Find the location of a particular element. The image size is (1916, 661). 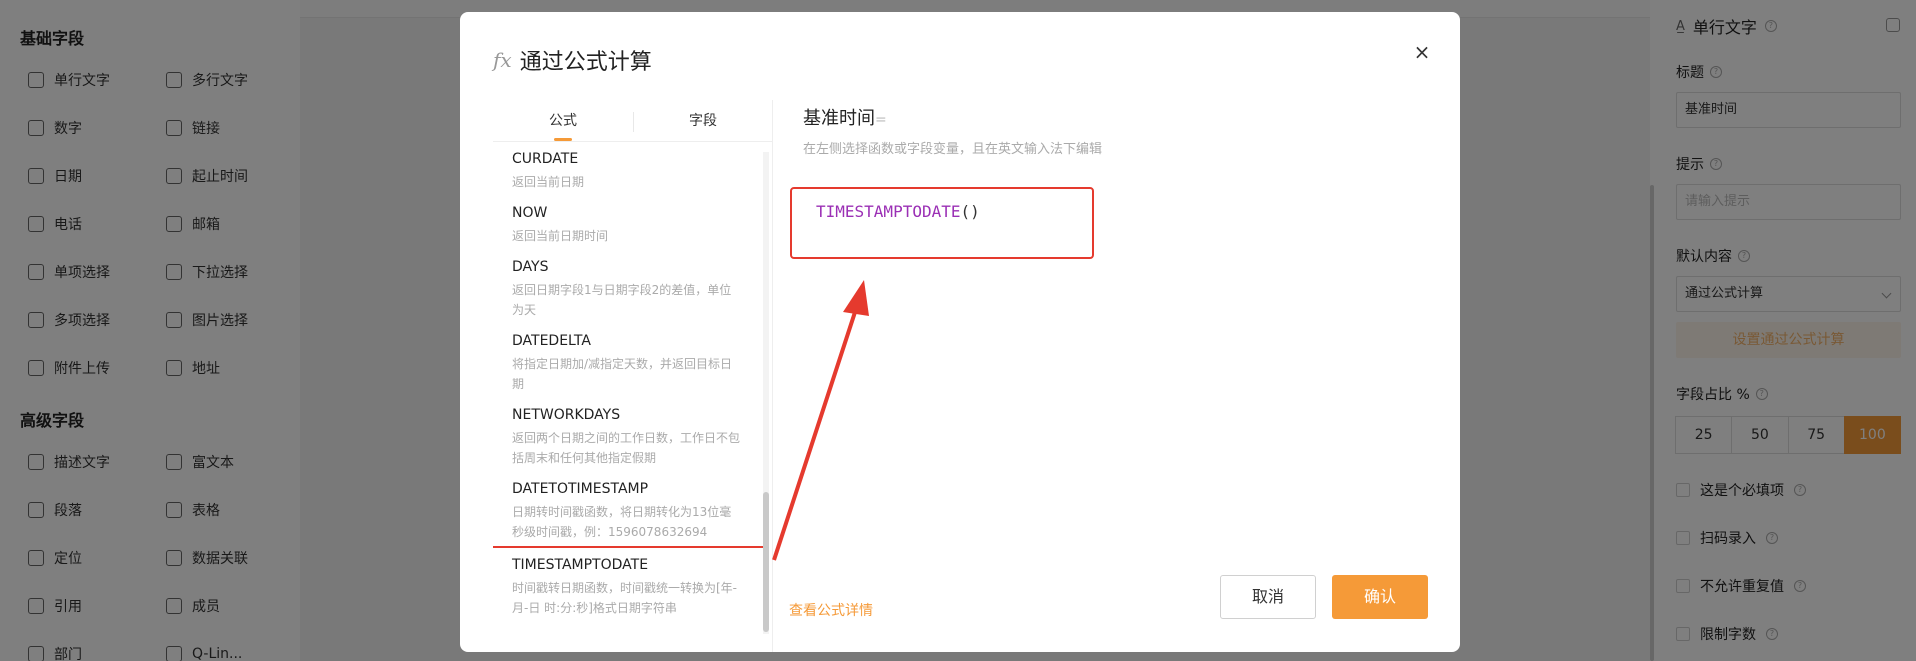

tab-fields: 字段 is located at coordinates (703, 120).